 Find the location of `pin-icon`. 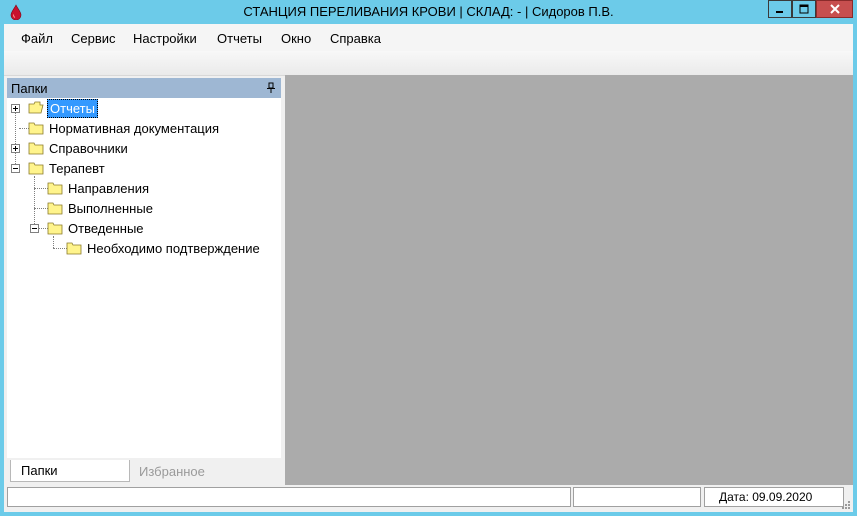

pin-icon is located at coordinates (271, 88).